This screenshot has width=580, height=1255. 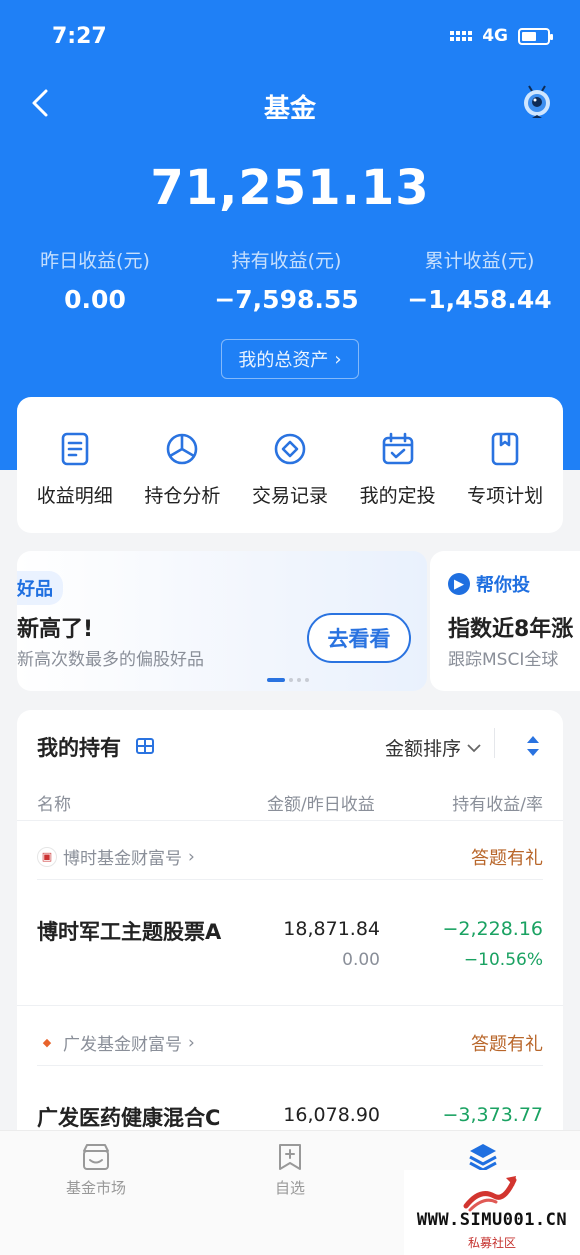 I want to click on bosera-logo-icon: ▣, so click(x=47, y=856).